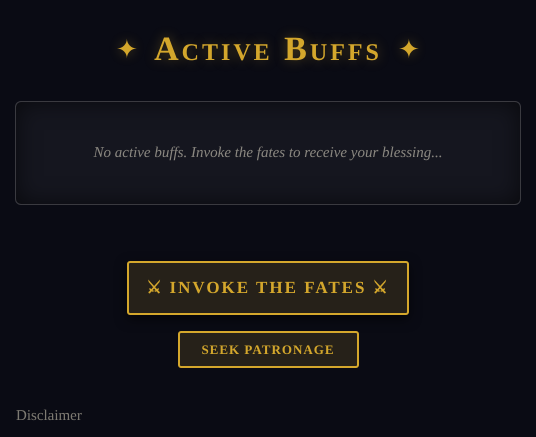 Image resolution: width=536 pixels, height=437 pixels. I want to click on invoke-button: ⚔ INVOKE THE FATES ⚔, so click(268, 288).